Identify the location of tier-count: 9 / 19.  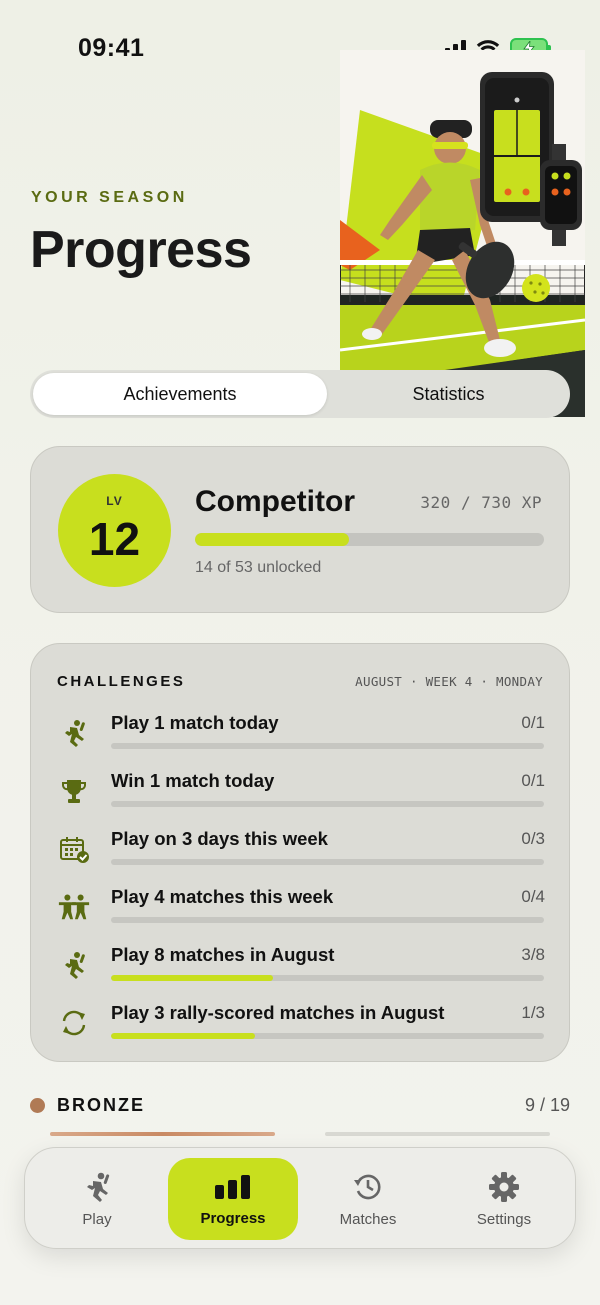
(547, 1105).